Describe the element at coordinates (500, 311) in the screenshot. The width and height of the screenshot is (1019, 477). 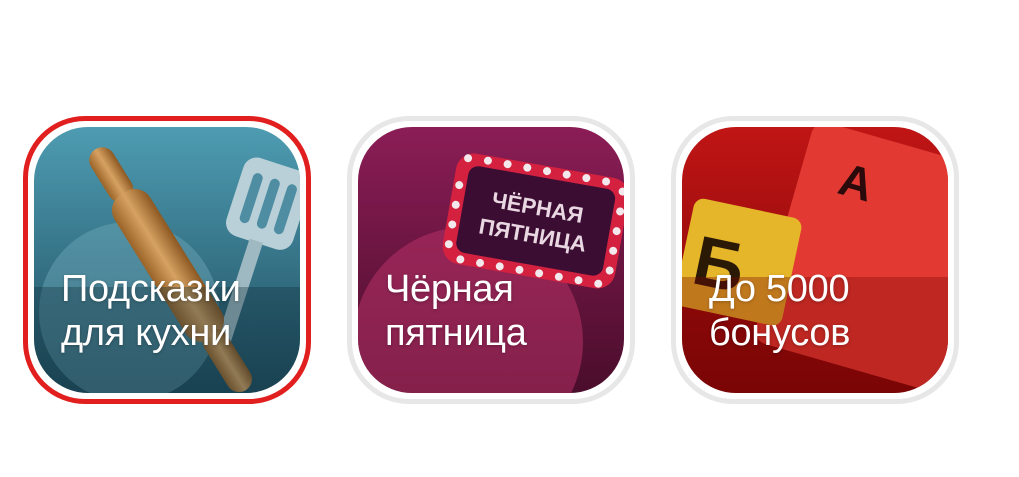
I see `story-black-friday-title: Чёрная пятница` at that location.